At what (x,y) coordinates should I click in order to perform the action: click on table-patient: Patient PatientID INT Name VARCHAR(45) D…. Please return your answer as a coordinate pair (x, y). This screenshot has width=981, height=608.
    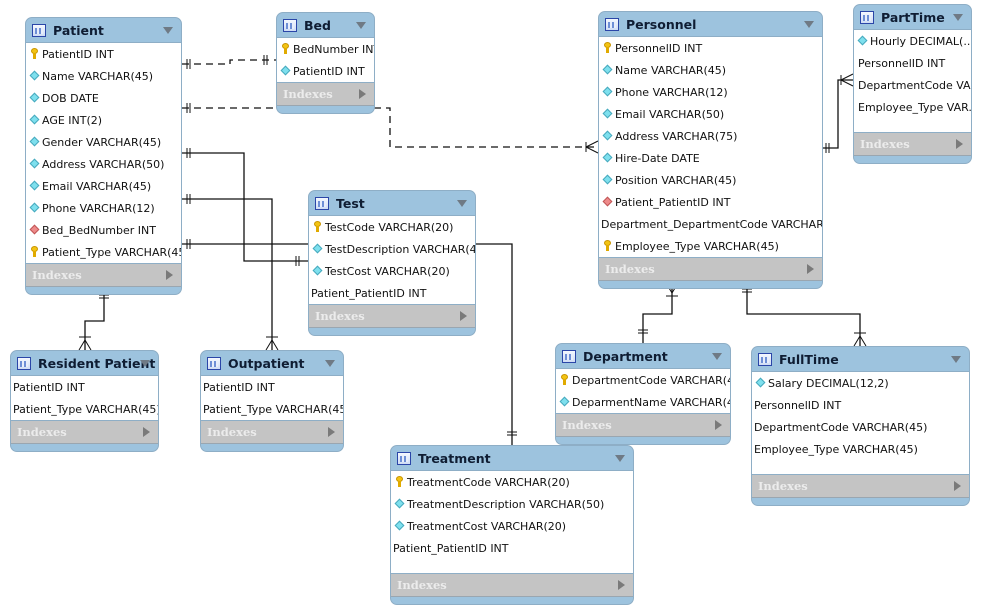
    Looking at the image, I should click on (103, 156).